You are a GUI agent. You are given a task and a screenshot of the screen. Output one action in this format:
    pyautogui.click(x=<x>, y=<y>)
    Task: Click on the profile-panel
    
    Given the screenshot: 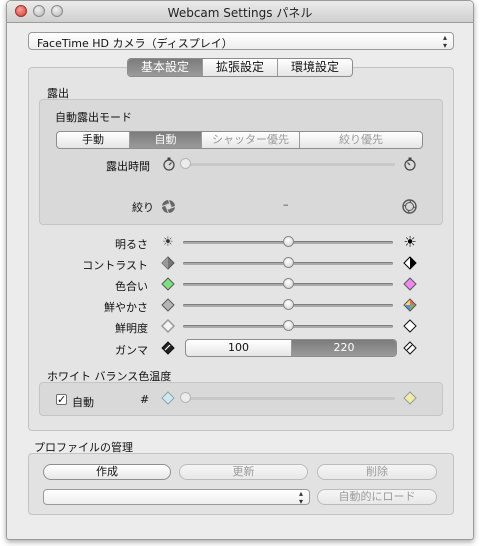 What is the action you would take?
    pyautogui.click(x=241, y=484)
    